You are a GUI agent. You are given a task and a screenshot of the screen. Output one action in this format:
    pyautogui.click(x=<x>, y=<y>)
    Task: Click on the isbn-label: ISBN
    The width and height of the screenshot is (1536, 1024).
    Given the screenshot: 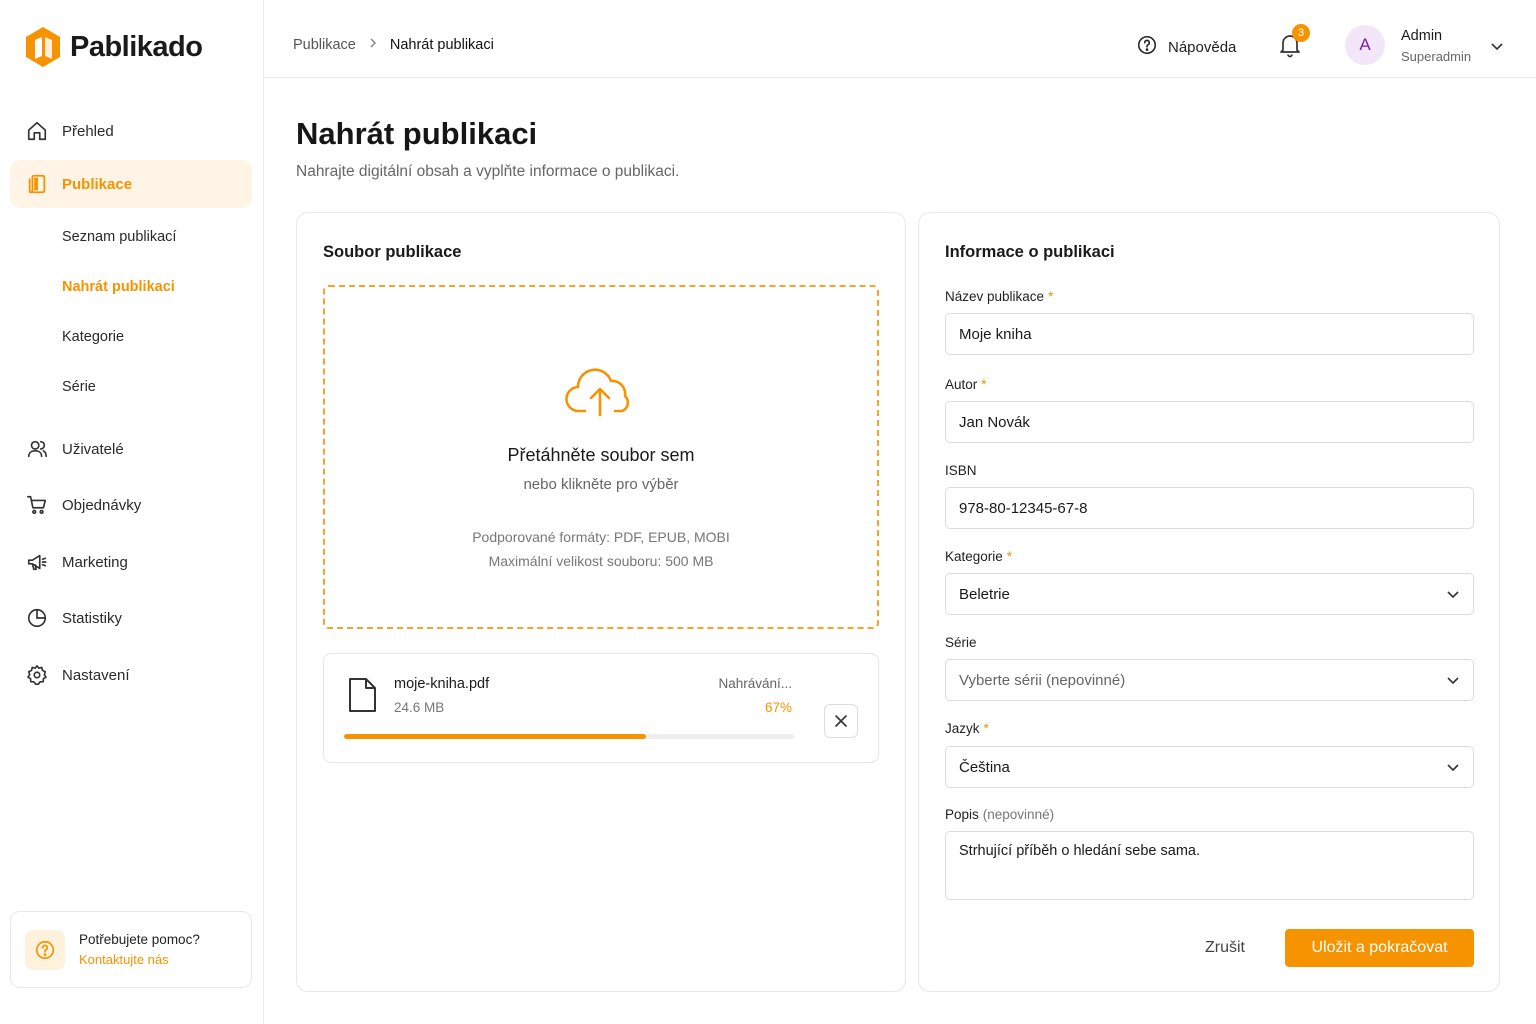 What is the action you would take?
    pyautogui.click(x=961, y=470)
    